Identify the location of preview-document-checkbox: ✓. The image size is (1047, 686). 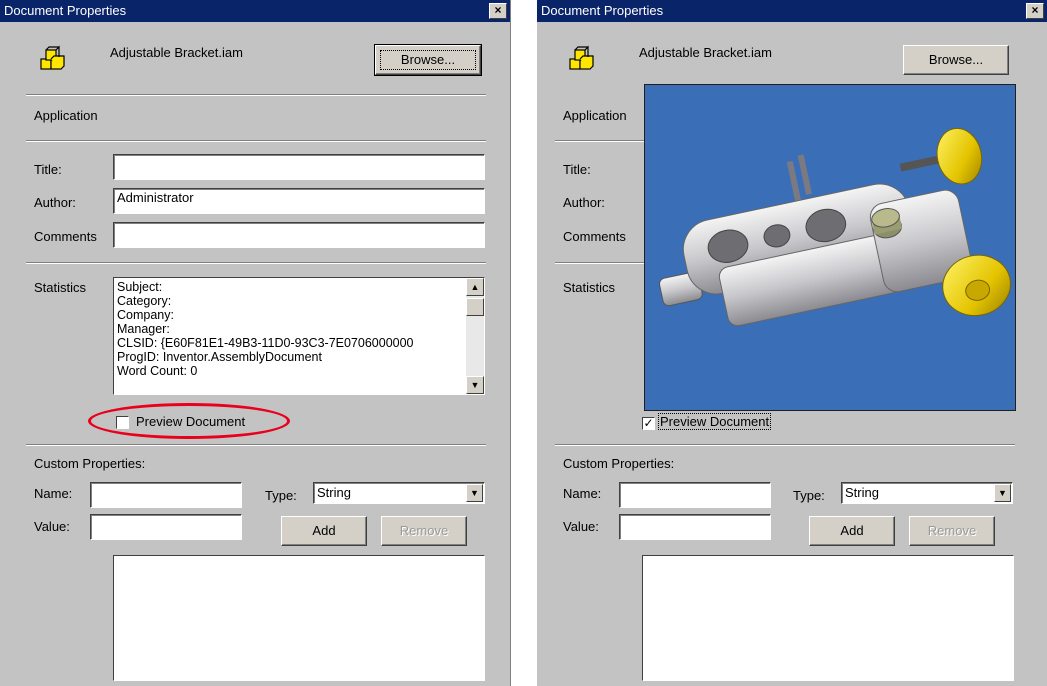
(648, 423).